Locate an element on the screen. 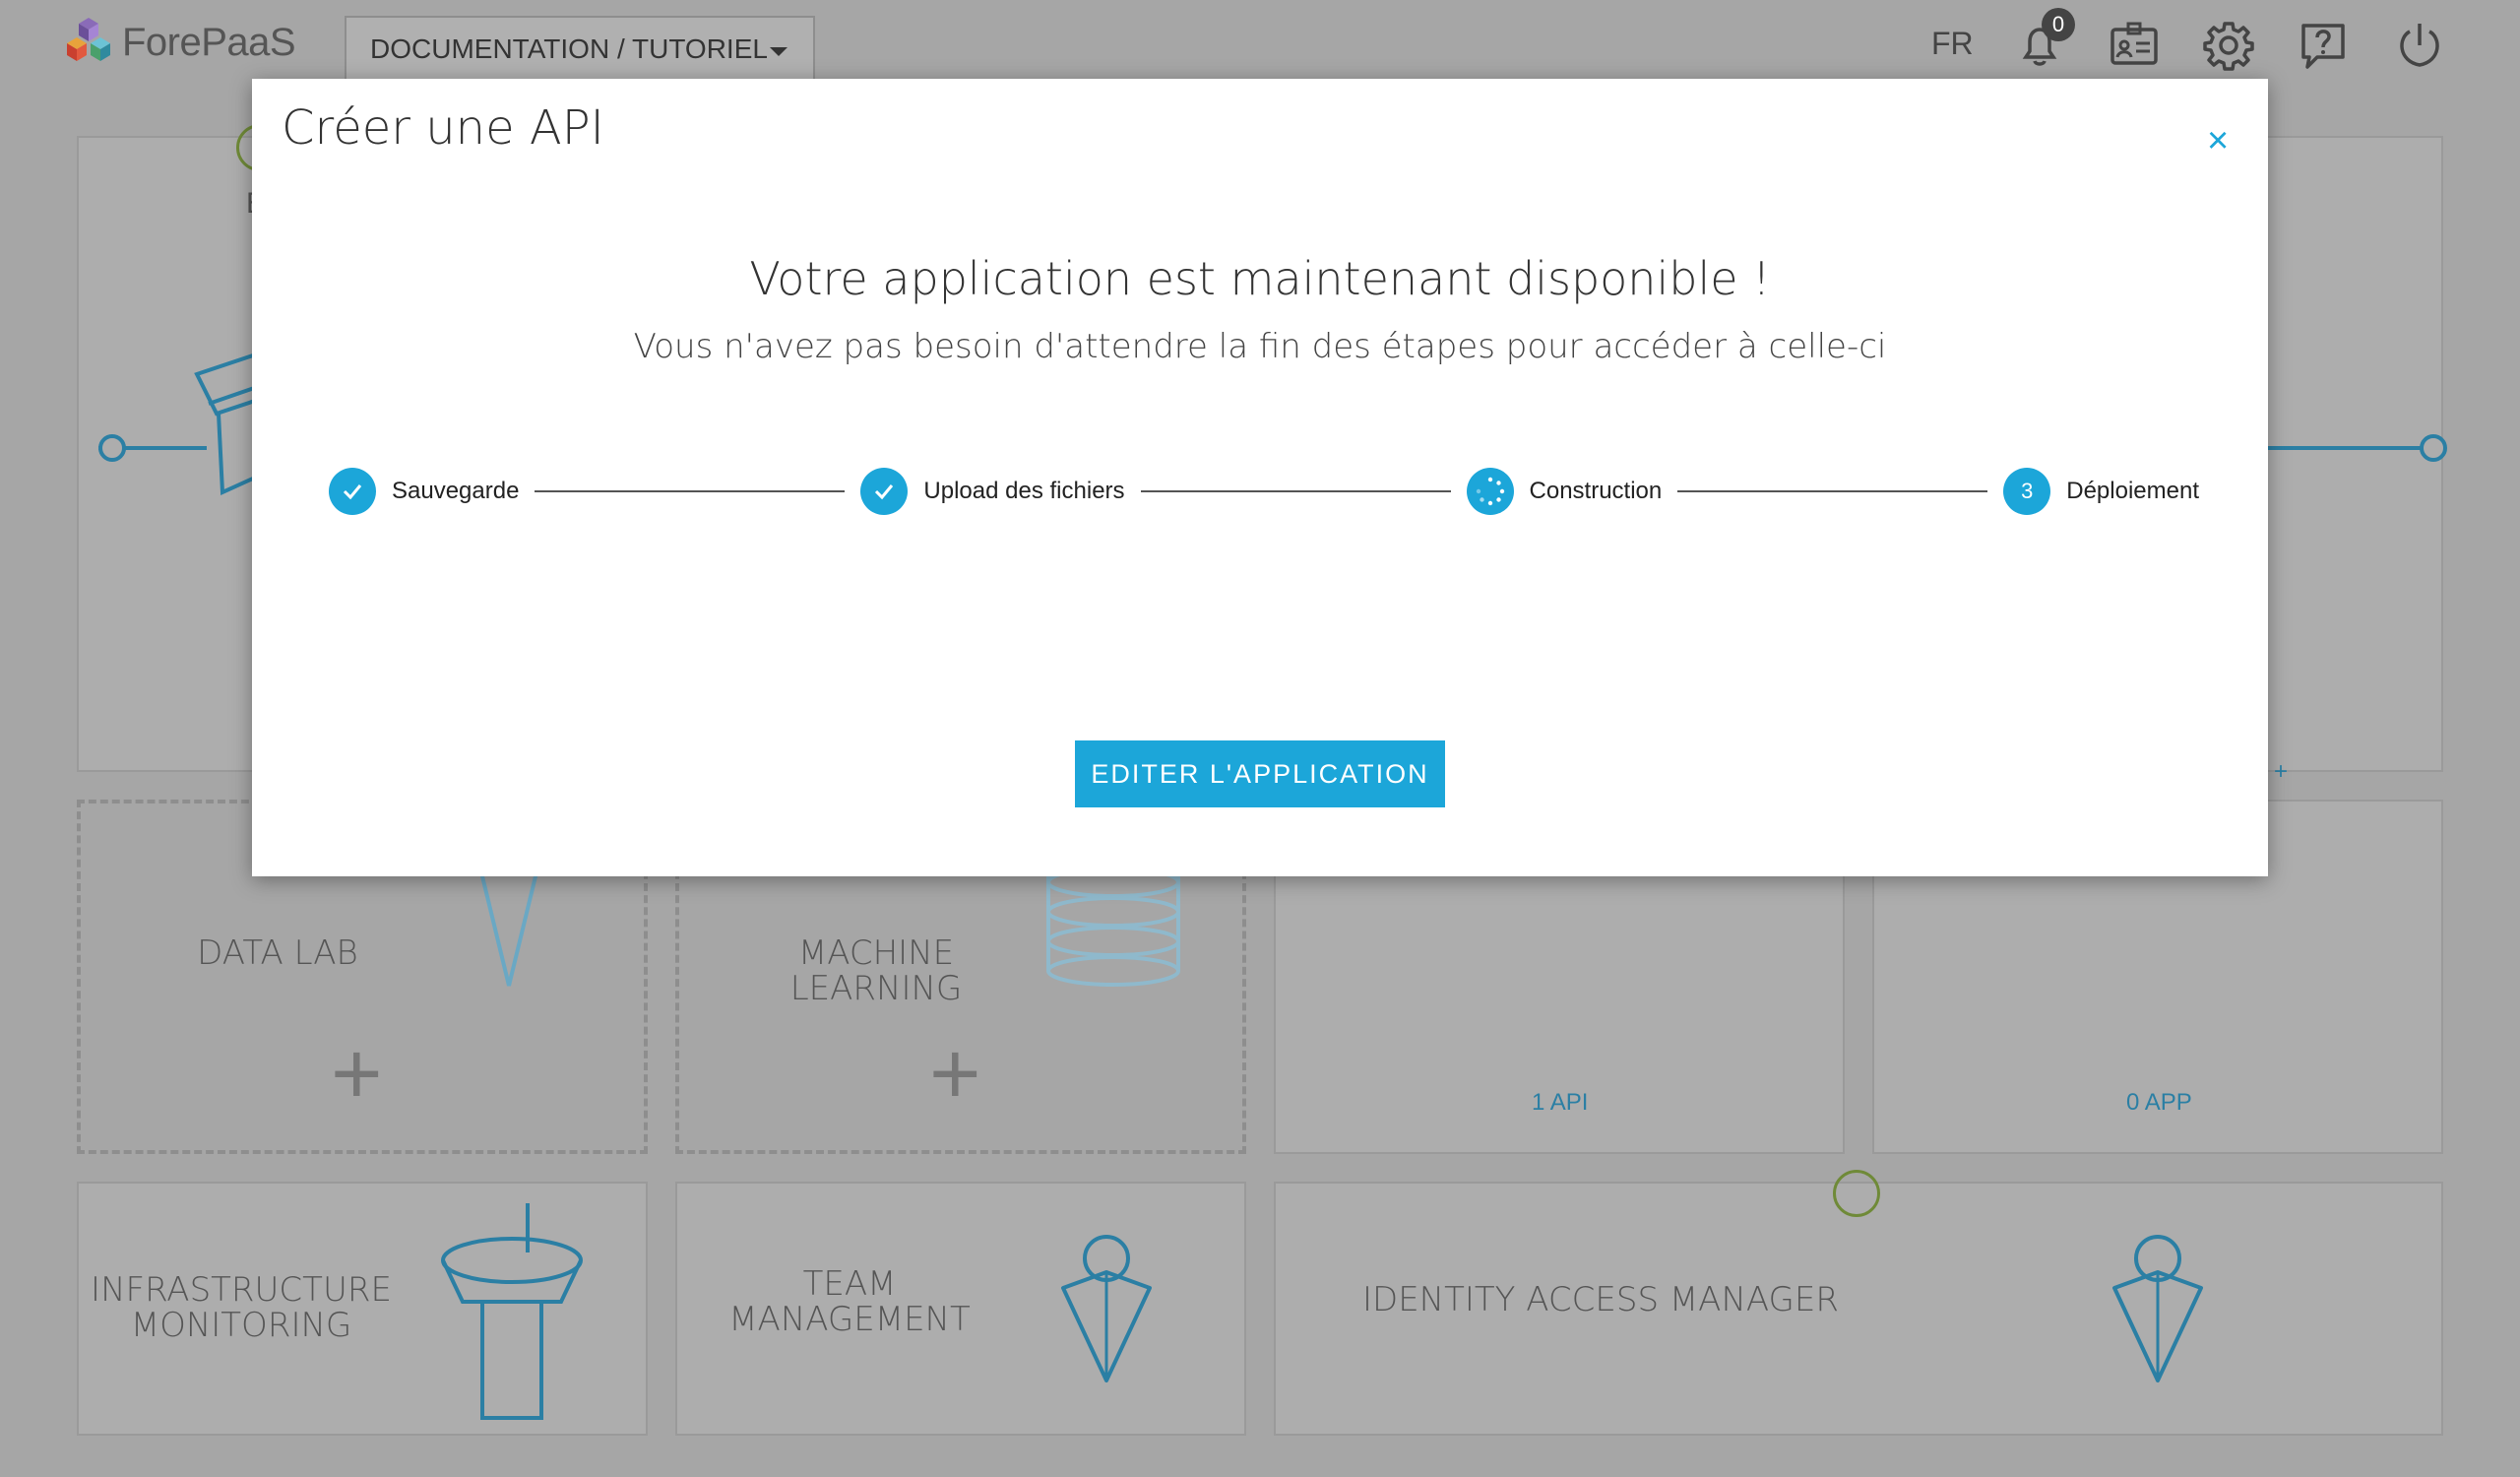 The width and height of the screenshot is (2520, 1477). add-machine-learning-button: + is located at coordinates (955, 1074).